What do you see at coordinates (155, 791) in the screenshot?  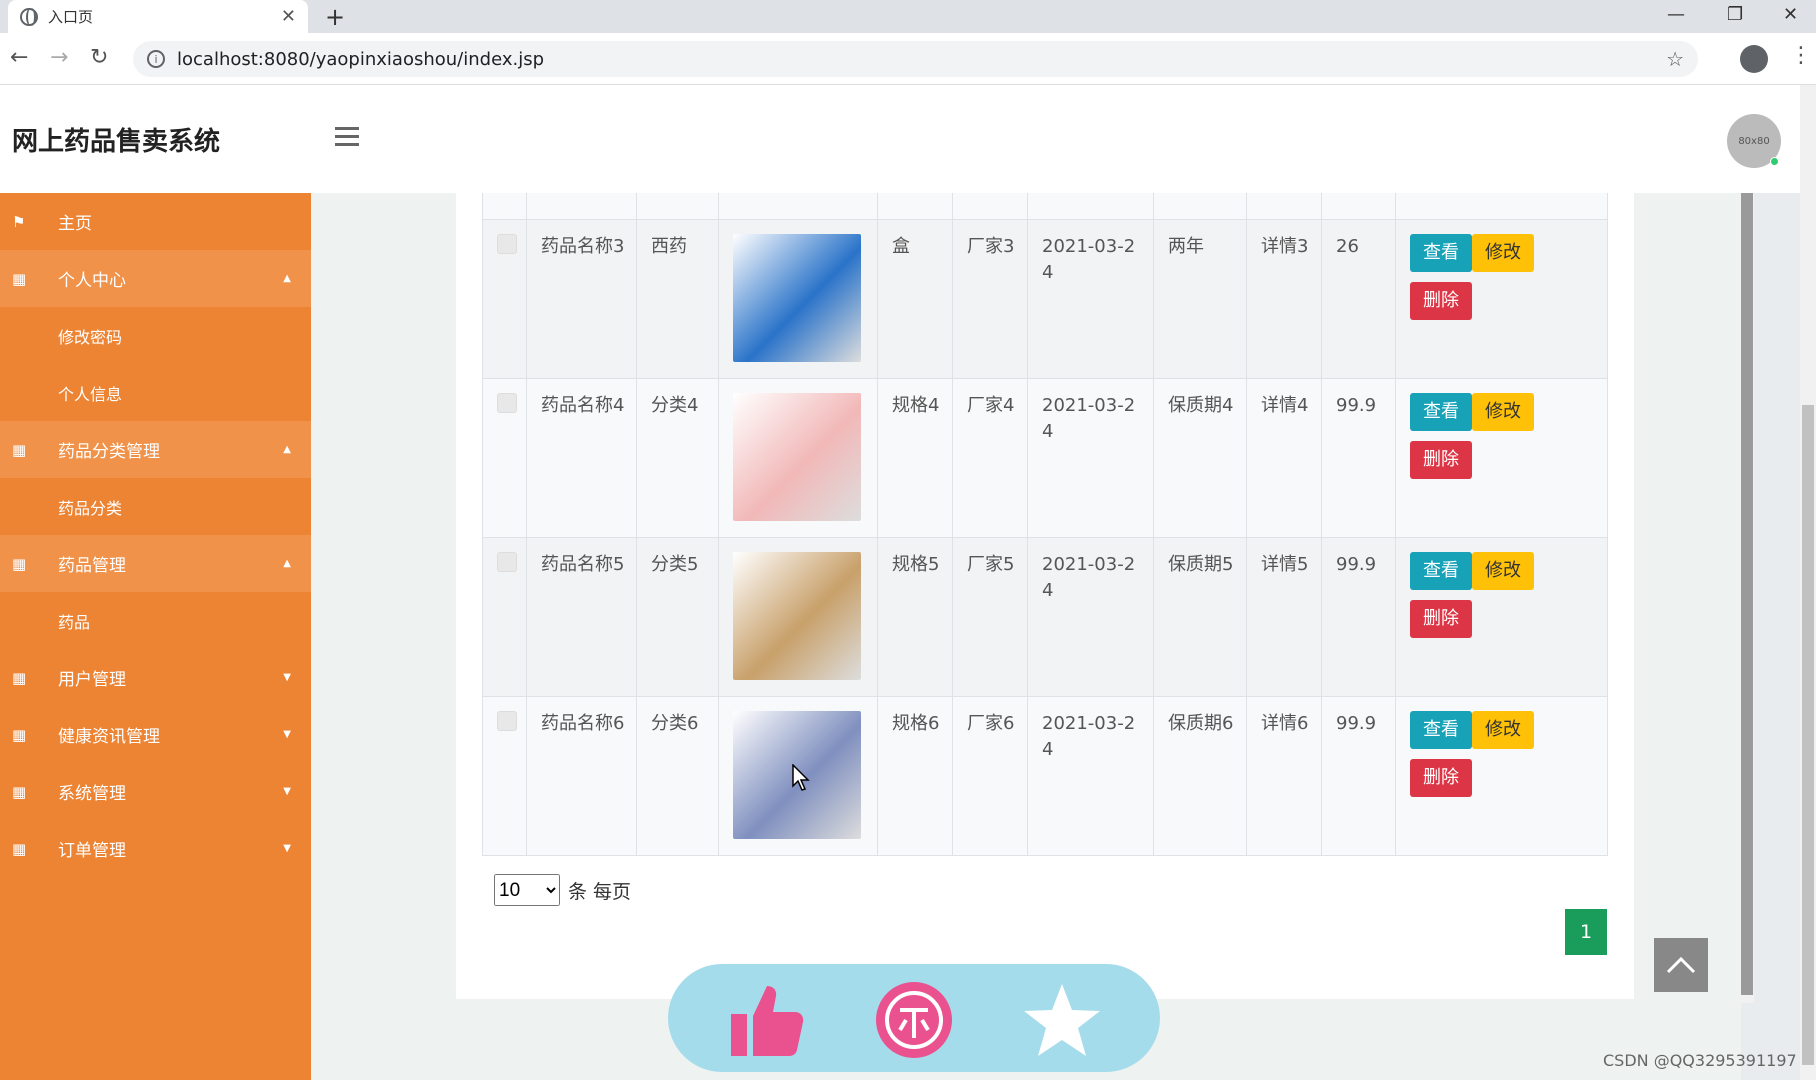 I see `sidebar-item-system-mgmt: ▦ 系统管理 ▼` at bounding box center [155, 791].